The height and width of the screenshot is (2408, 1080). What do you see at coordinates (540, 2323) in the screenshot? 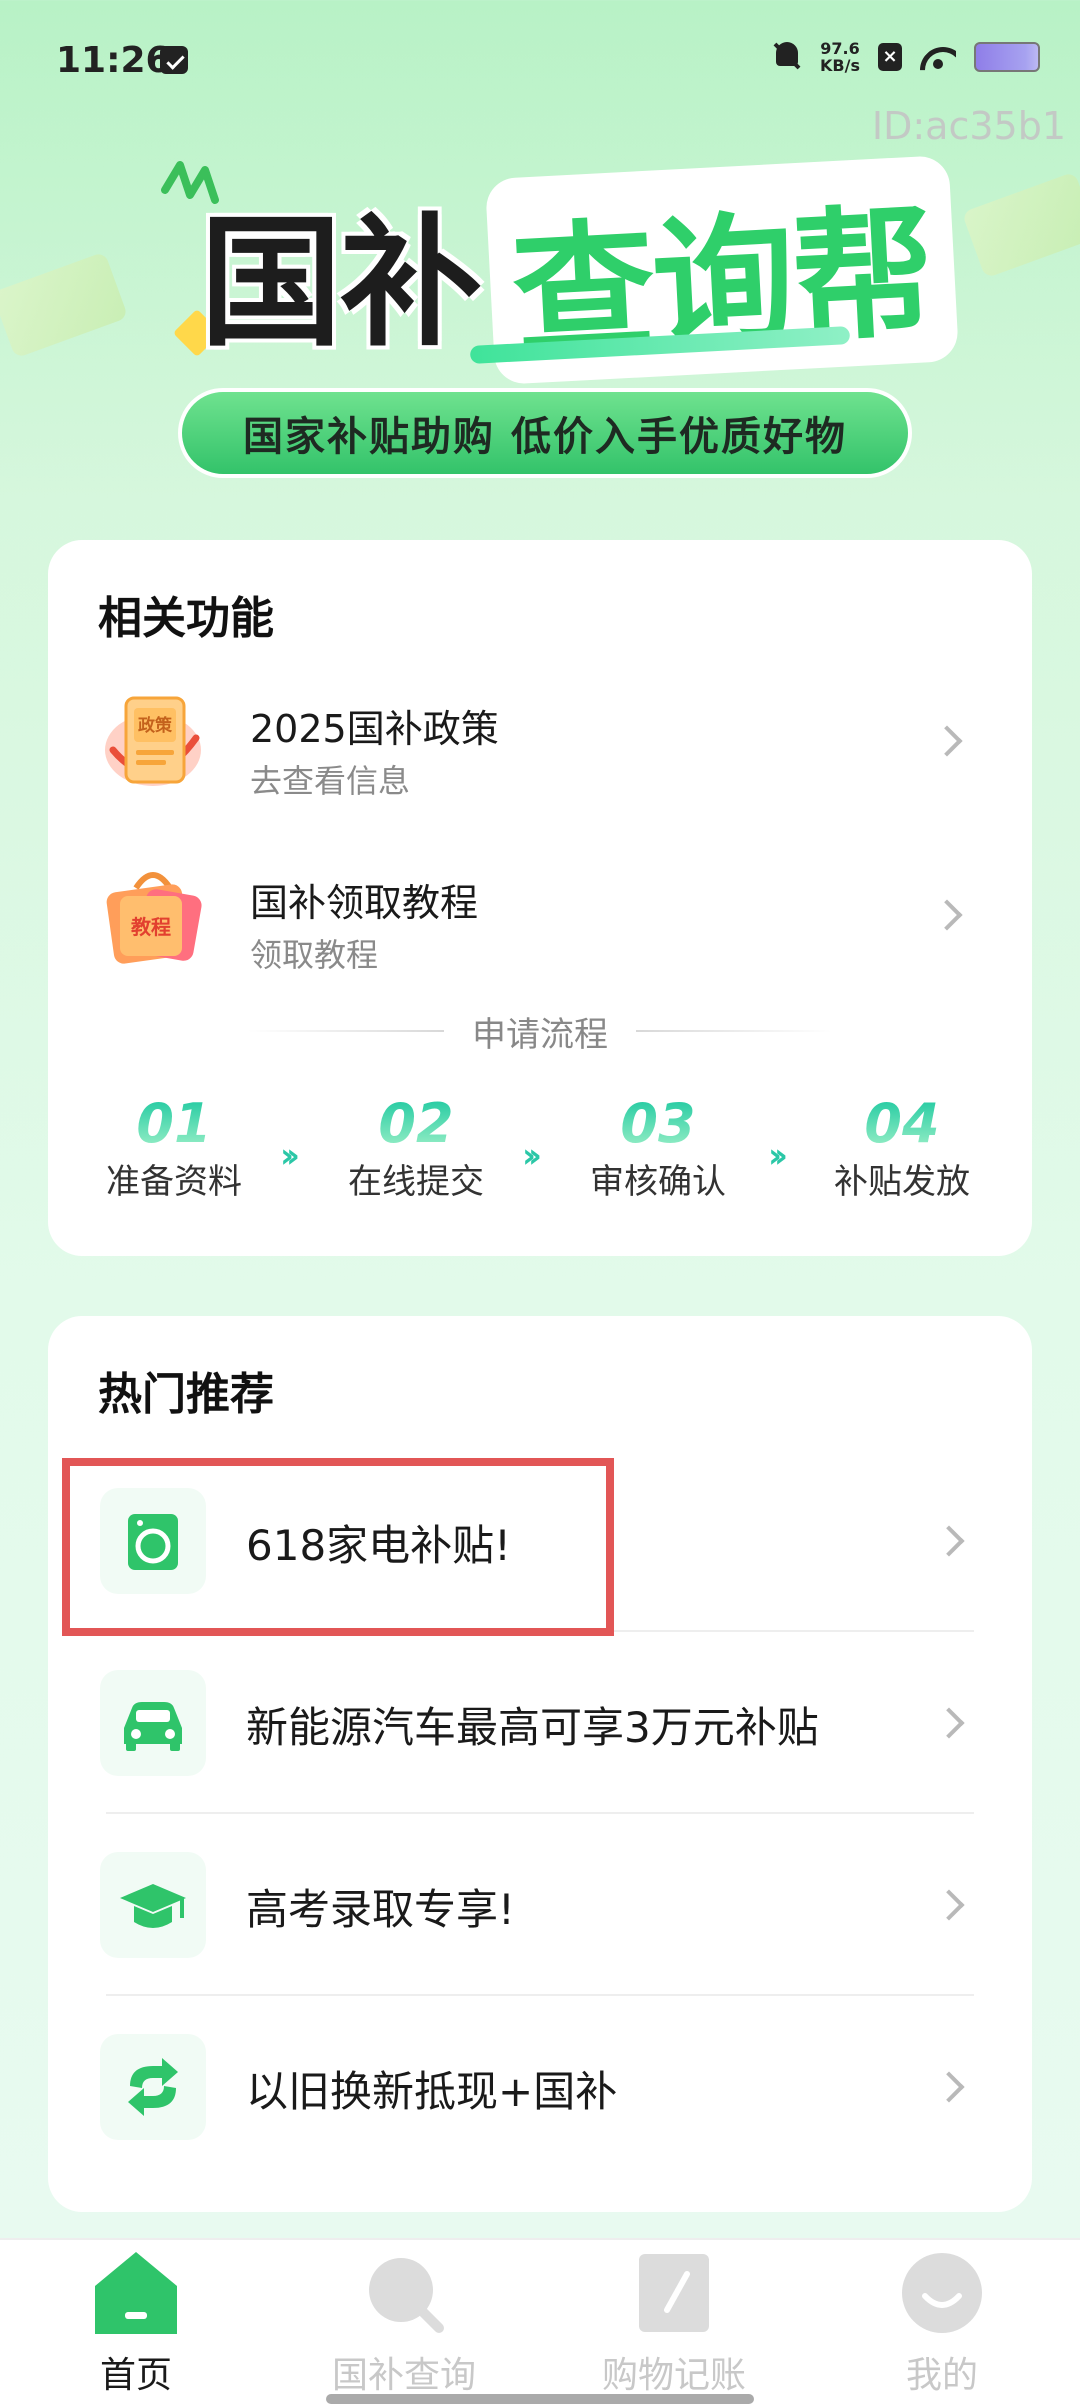
I see `bottom-nav: 首页 国补查询 购物记账 我的` at bounding box center [540, 2323].